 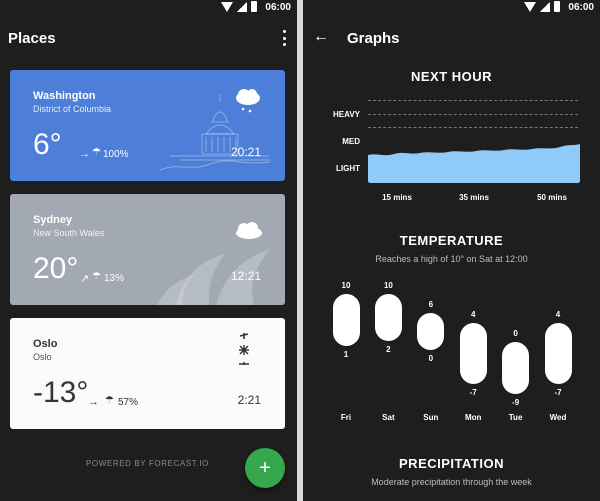 What do you see at coordinates (61, 392) in the screenshot?
I see `card-temperature: -13°` at bounding box center [61, 392].